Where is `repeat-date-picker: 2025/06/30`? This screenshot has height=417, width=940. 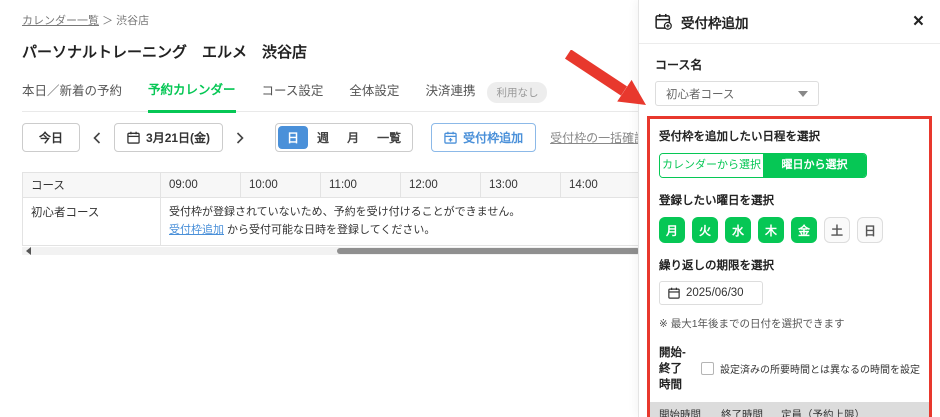 repeat-date-picker: 2025/06/30 is located at coordinates (711, 293).